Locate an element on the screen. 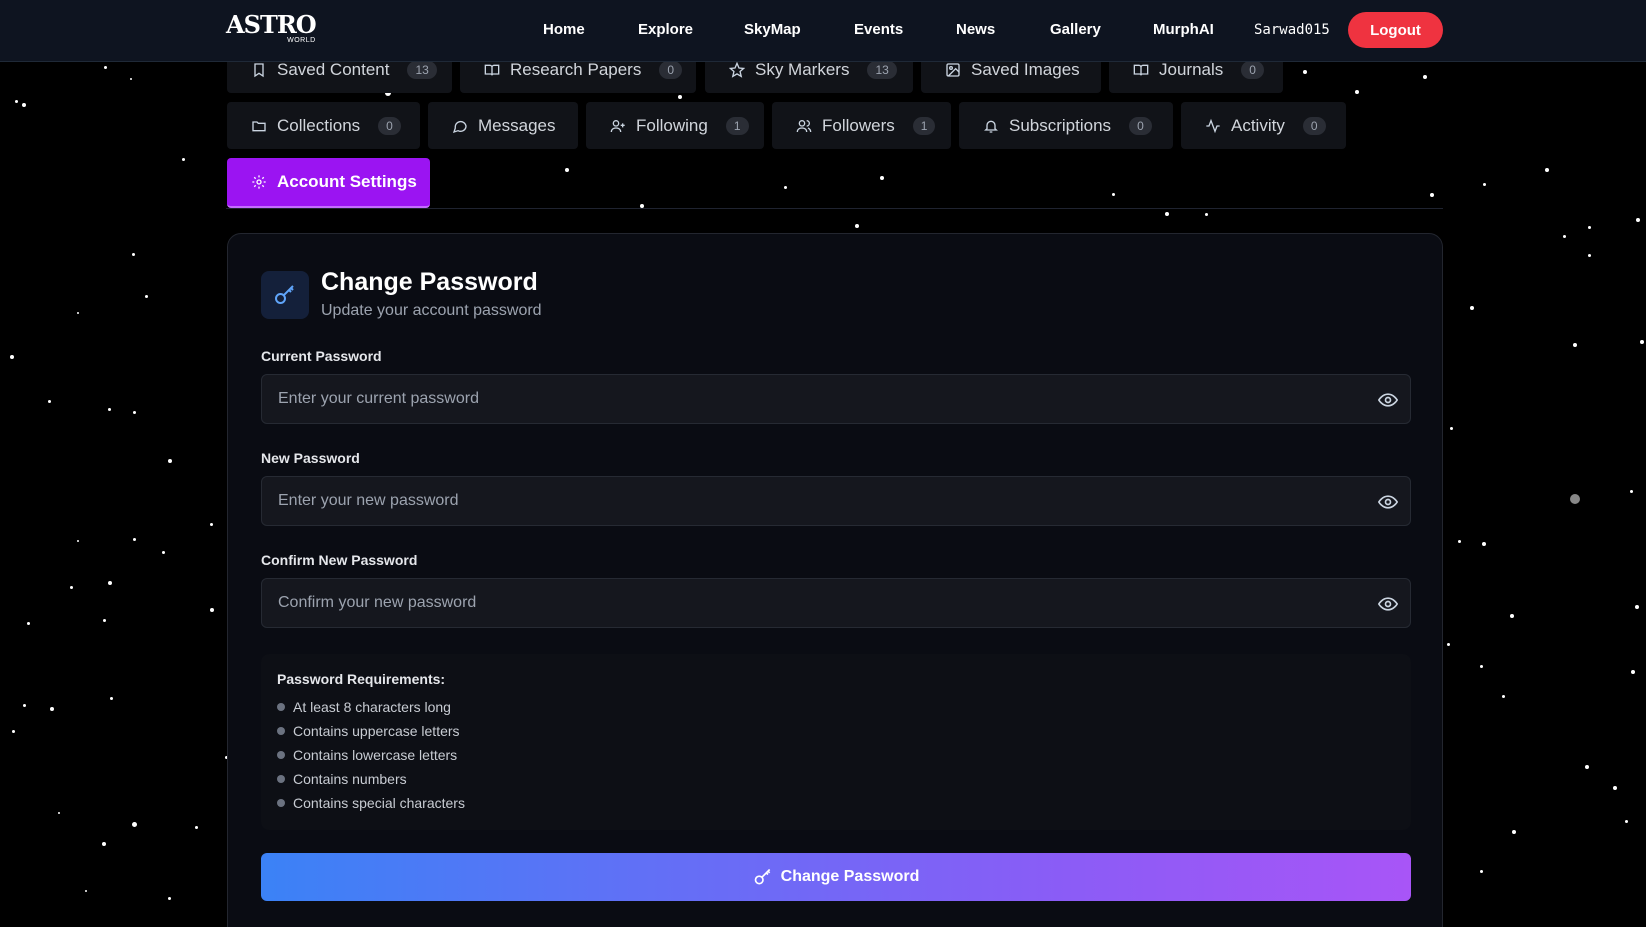 This screenshot has width=1646, height=927. tab-label: Collections is located at coordinates (319, 125).